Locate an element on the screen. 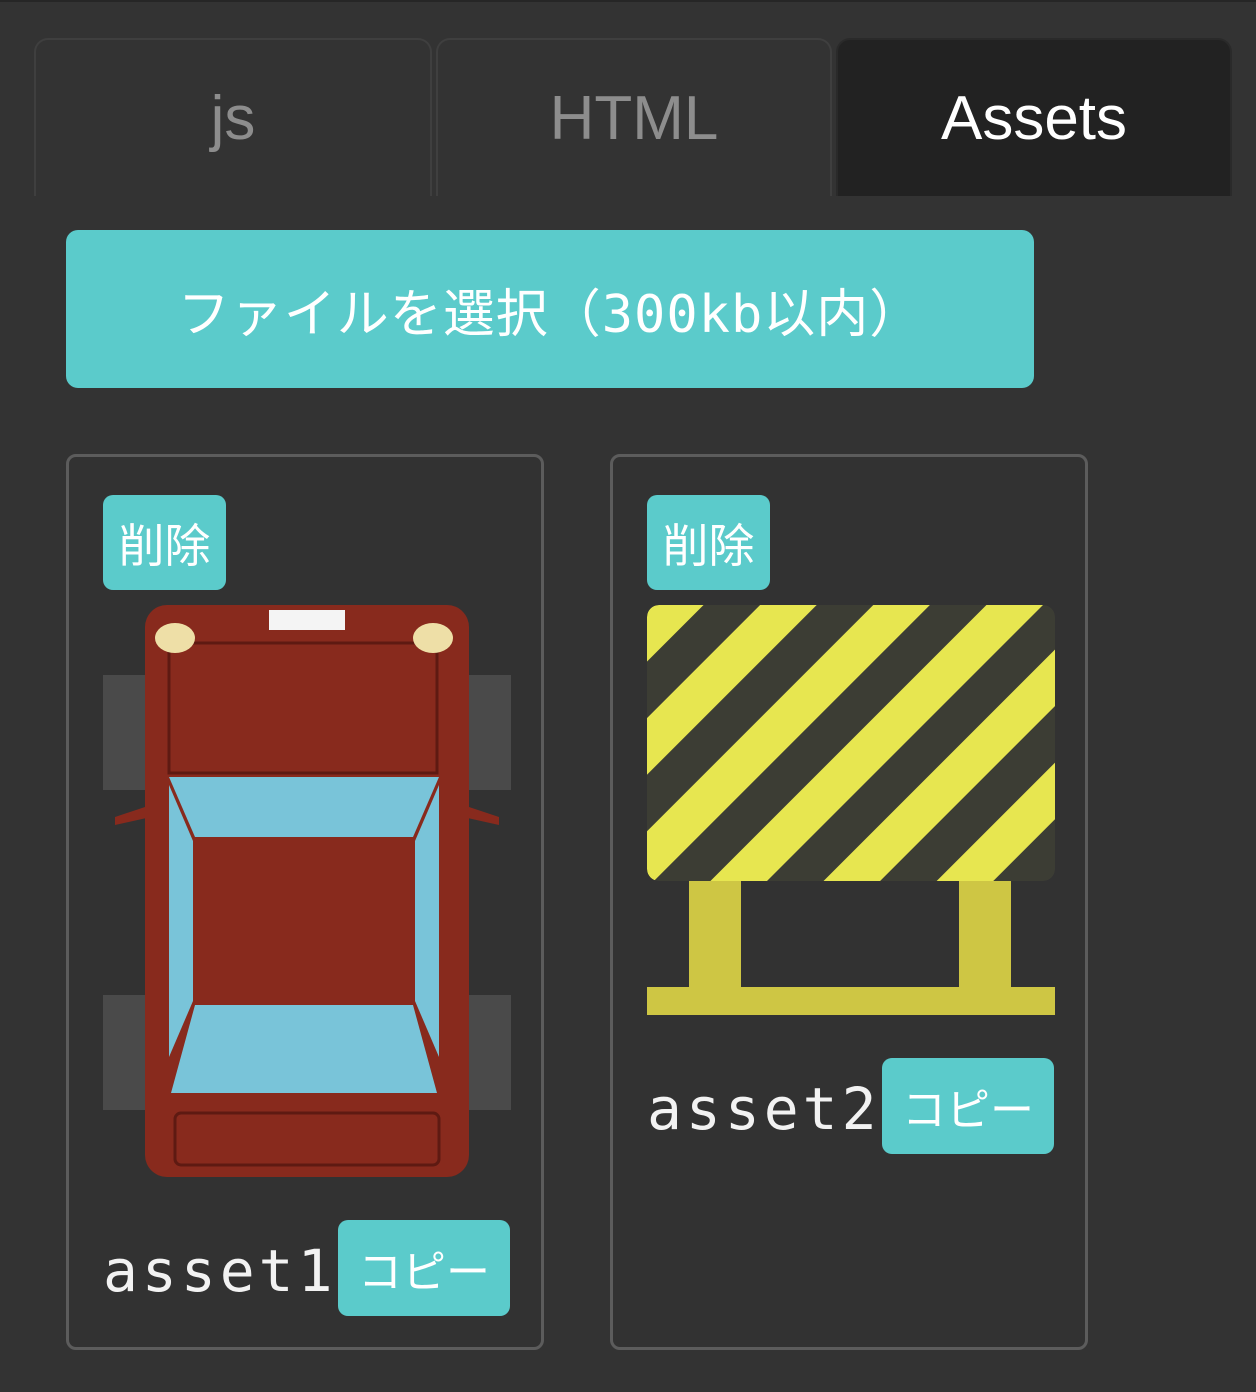  tab-js: js is located at coordinates (233, 117).